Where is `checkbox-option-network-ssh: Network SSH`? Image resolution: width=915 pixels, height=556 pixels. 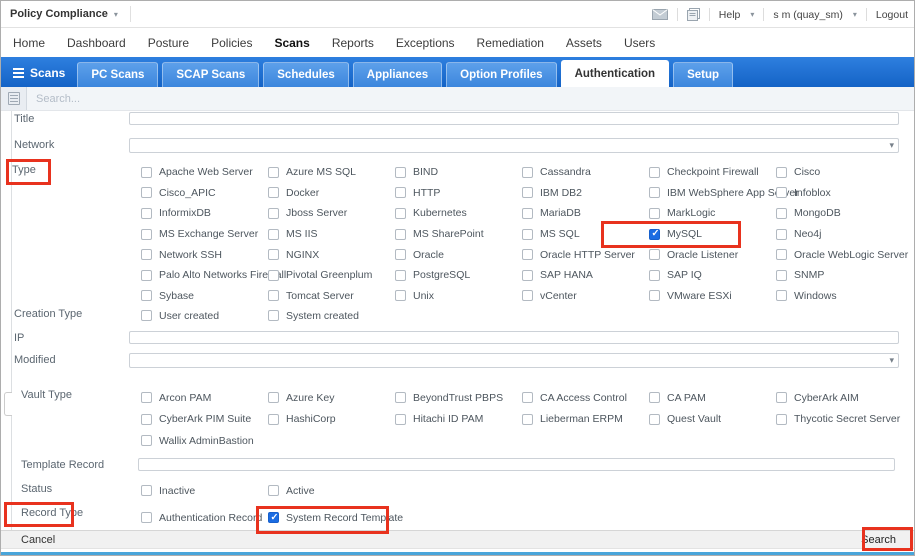 checkbox-option-network-ssh: Network SSH is located at coordinates (192, 254).